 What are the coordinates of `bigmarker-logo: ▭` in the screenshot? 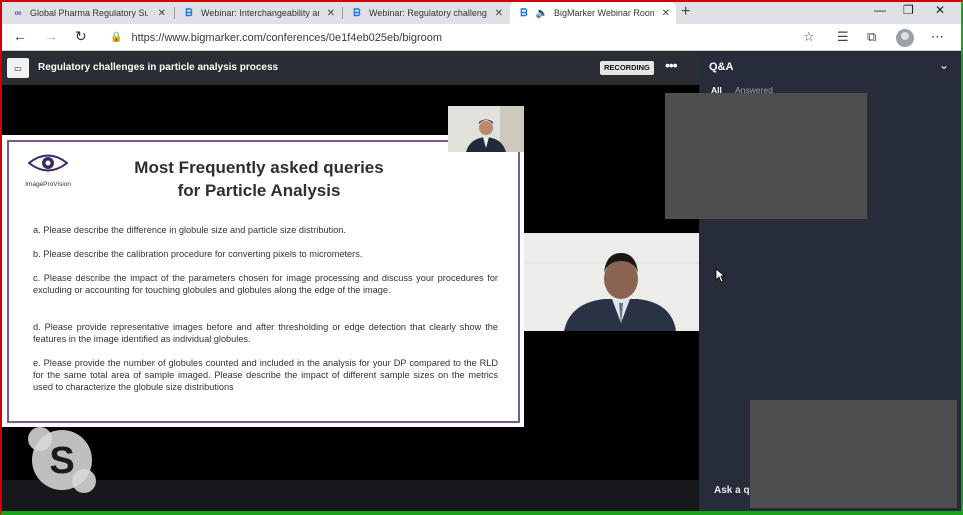 It's located at (18, 68).